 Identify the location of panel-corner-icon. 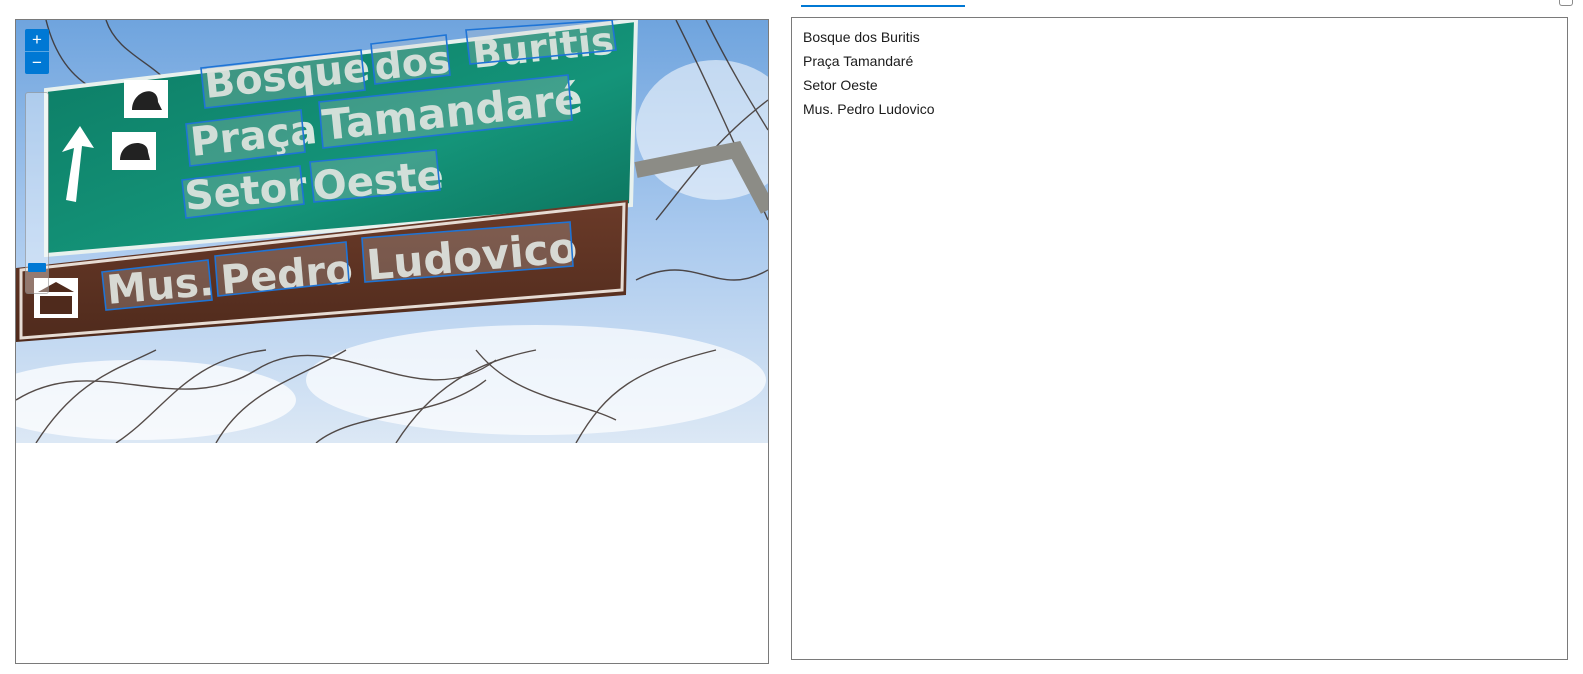
(1566, 3).